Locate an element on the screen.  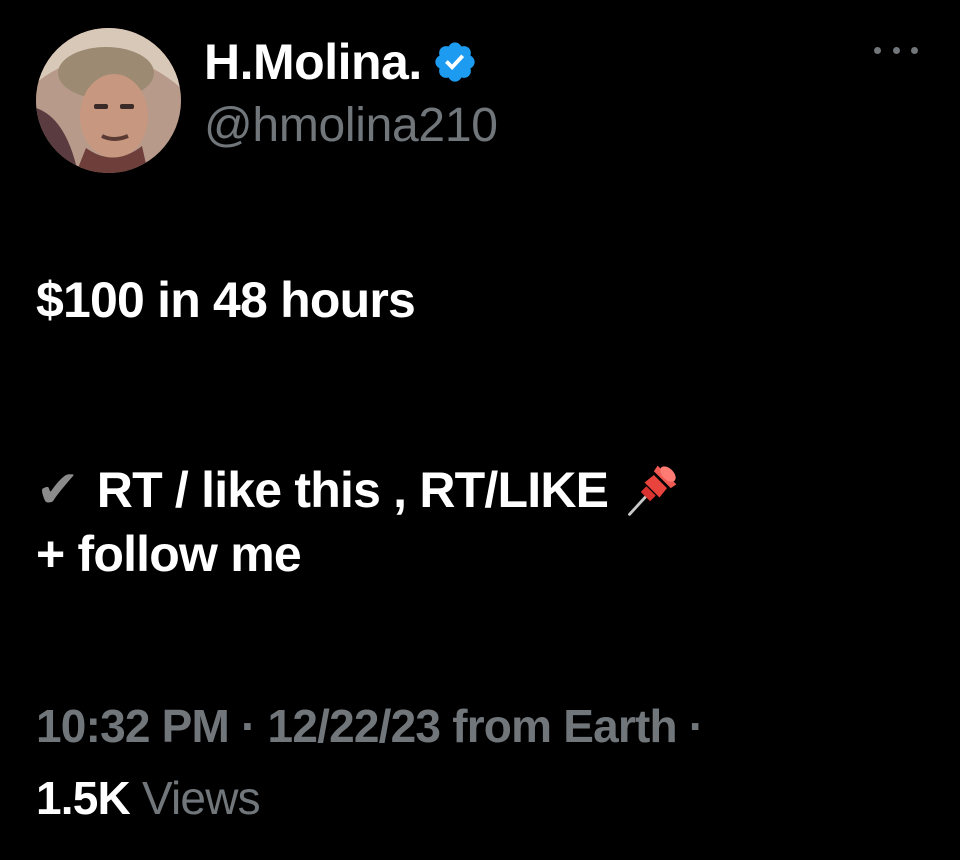
tweet-line-2-text: RT / like this , RT/LIKE is located at coordinates (352, 490).